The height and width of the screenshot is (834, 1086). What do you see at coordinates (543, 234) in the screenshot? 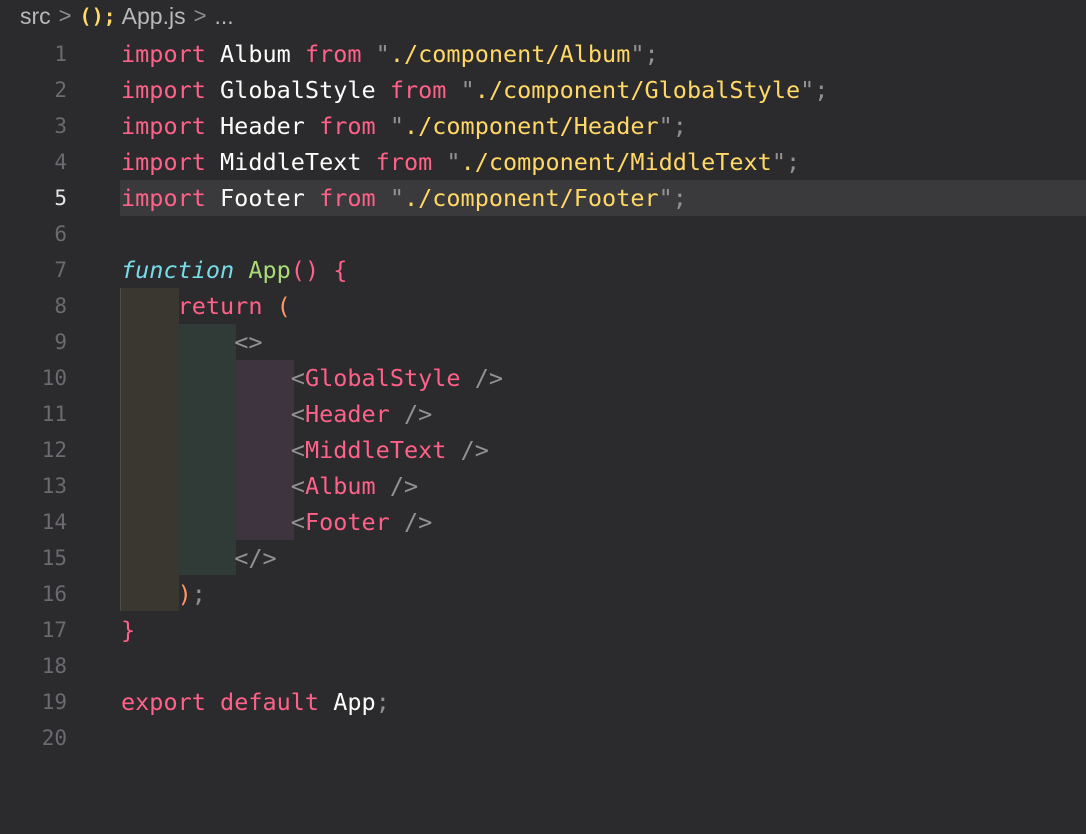
I see `code-line: 6` at bounding box center [543, 234].